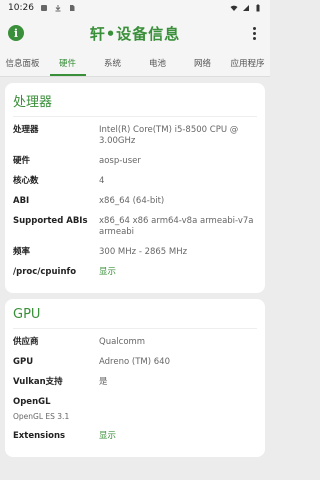  Describe the element at coordinates (234, 8) in the screenshot. I see `wifi-icon` at that location.